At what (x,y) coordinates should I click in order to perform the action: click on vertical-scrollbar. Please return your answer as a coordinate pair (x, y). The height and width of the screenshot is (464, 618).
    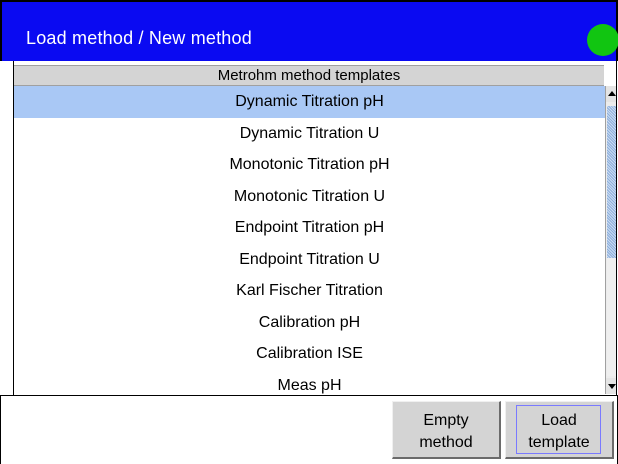
    Looking at the image, I should click on (610, 240).